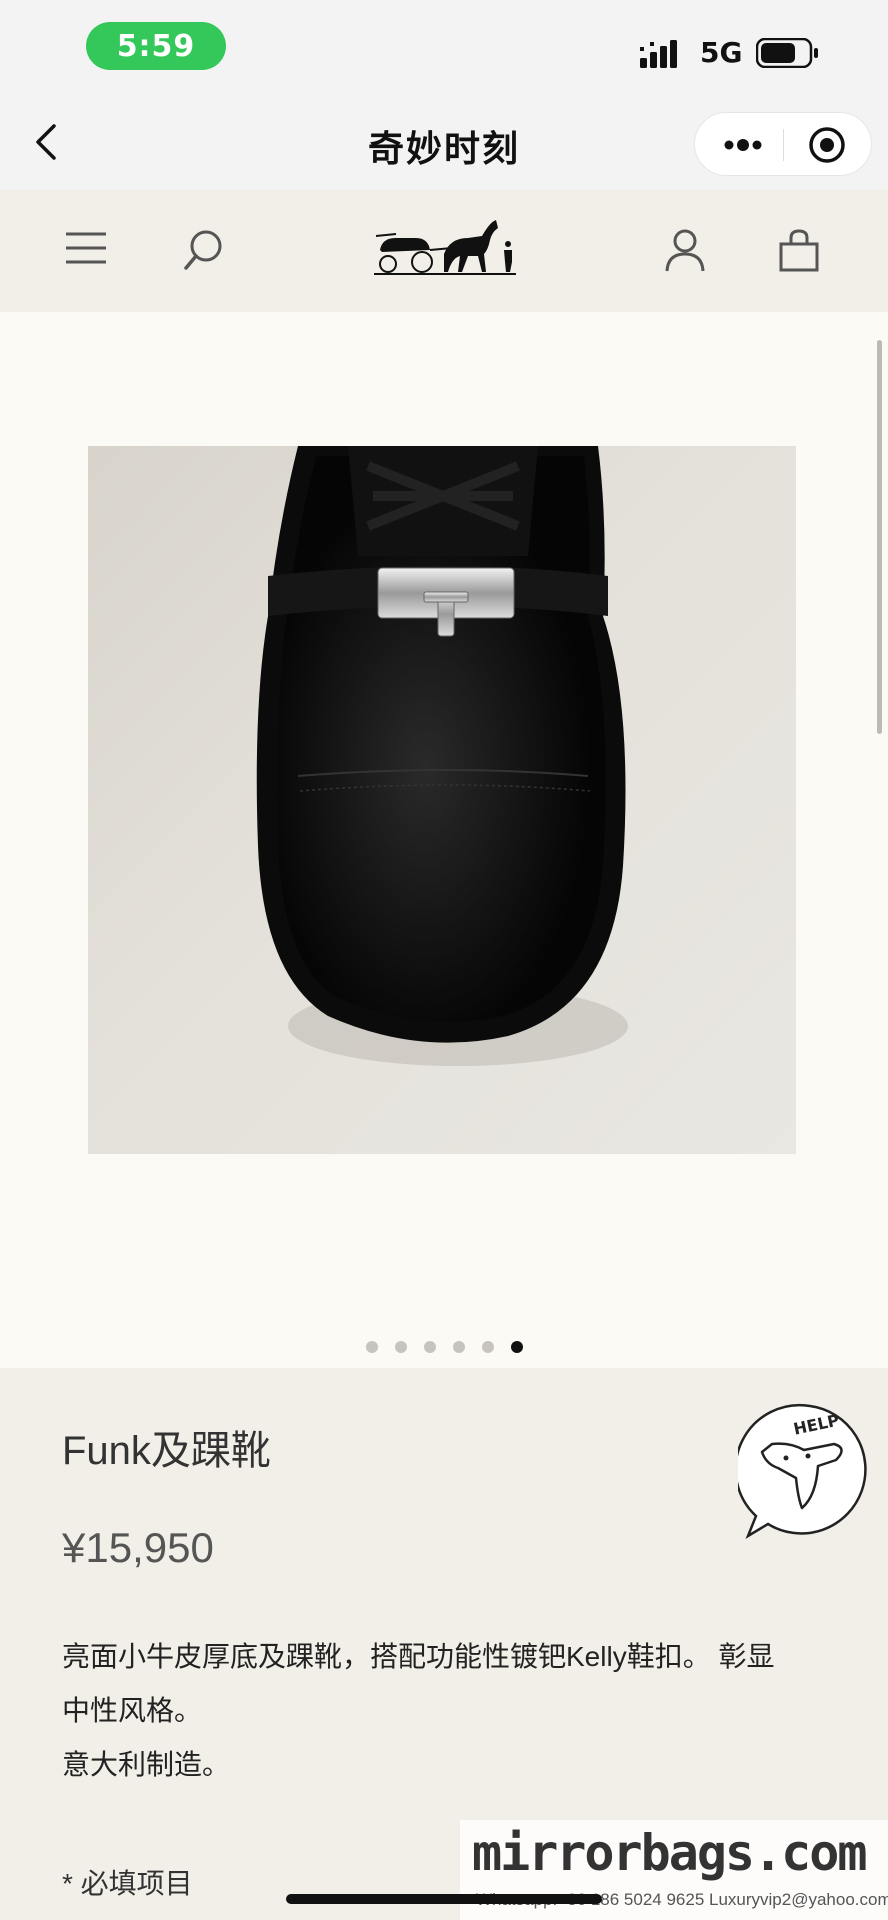  Describe the element at coordinates (879, 537) in the screenshot. I see `scrollbar` at that location.